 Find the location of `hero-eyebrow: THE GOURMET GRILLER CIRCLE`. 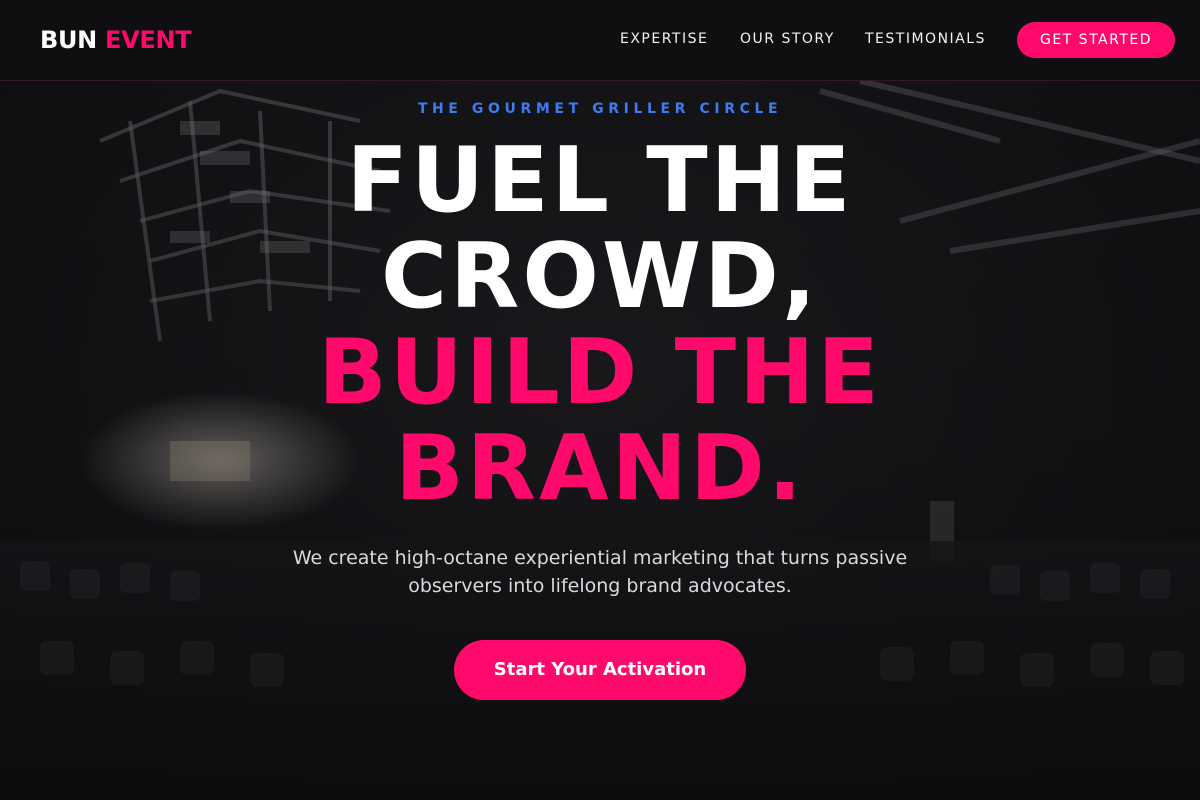

hero-eyebrow: THE GOURMET GRILLER CIRCLE is located at coordinates (600, 109).